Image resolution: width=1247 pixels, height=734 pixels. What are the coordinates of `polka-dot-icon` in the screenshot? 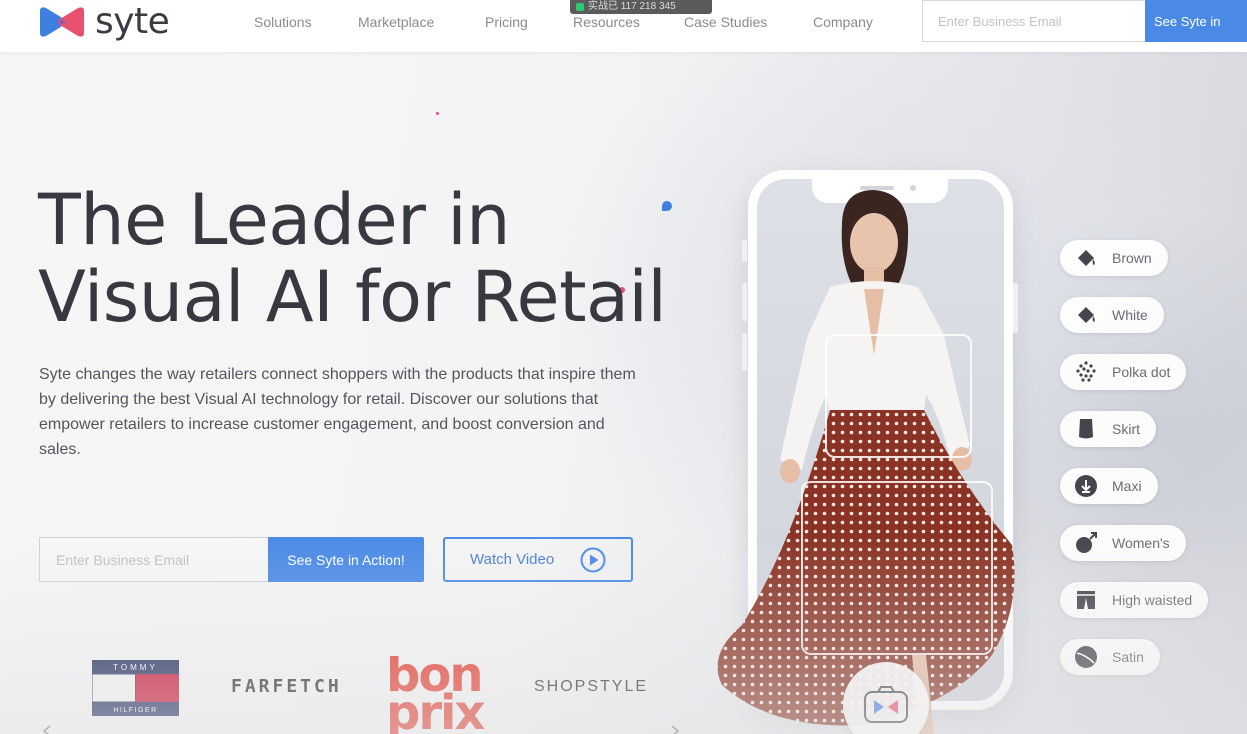 It's located at (1086, 371).